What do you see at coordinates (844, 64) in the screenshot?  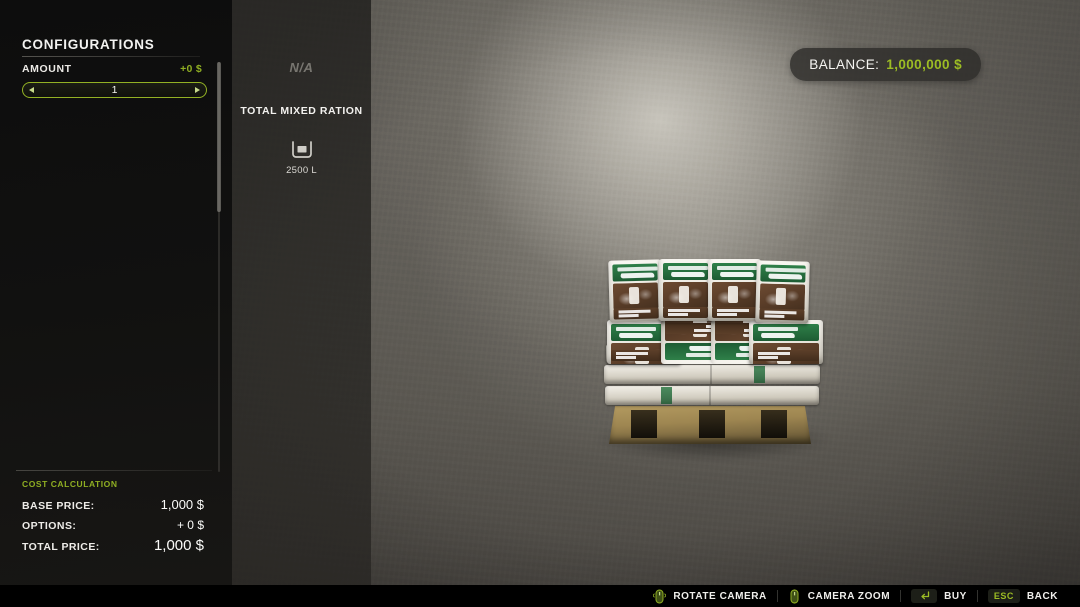 I see `balance-label: BALANCE:` at bounding box center [844, 64].